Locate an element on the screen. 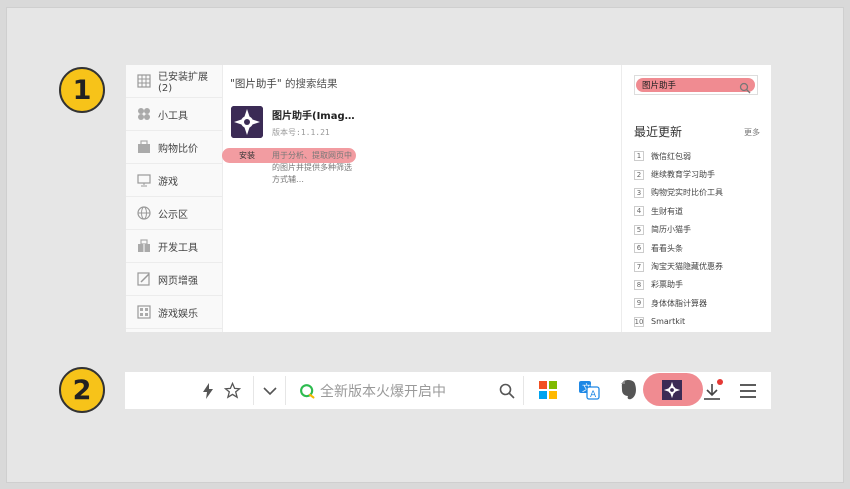 Image resolution: width=850 pixels, height=489 pixels. rank-number: 2 is located at coordinates (639, 174).